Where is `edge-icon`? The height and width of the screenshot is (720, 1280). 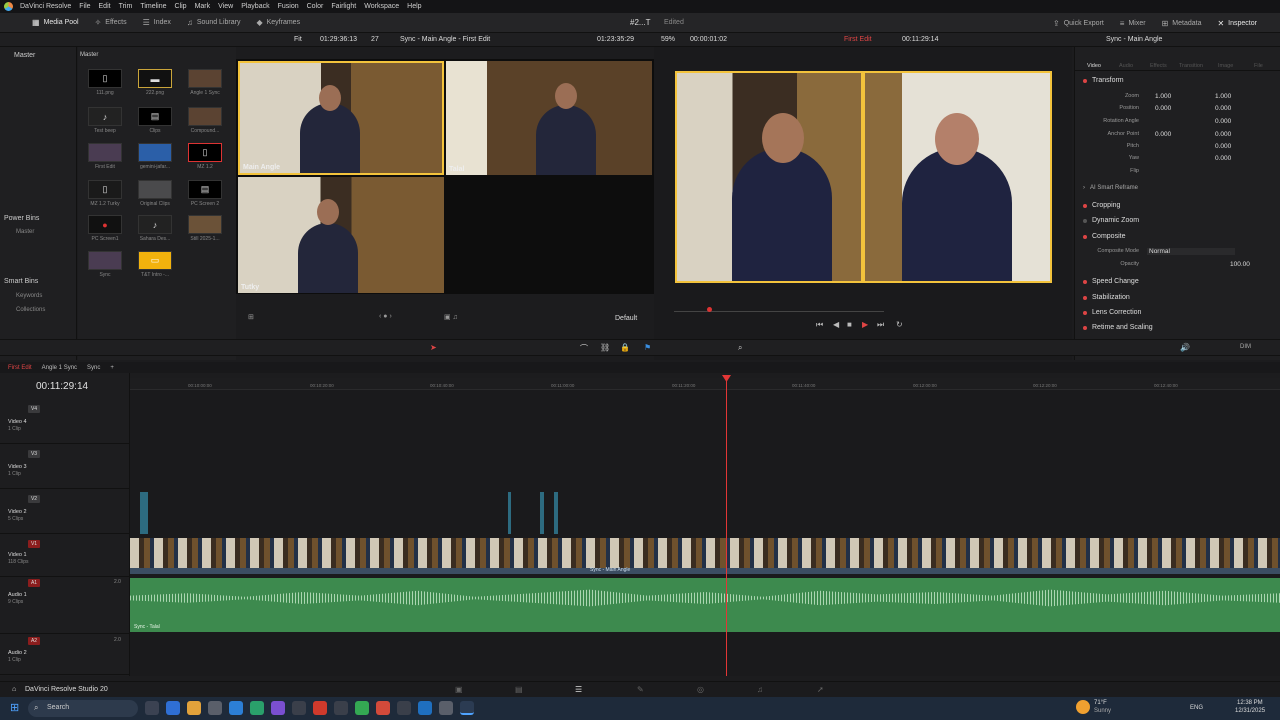 edge-icon is located at coordinates (173, 708).